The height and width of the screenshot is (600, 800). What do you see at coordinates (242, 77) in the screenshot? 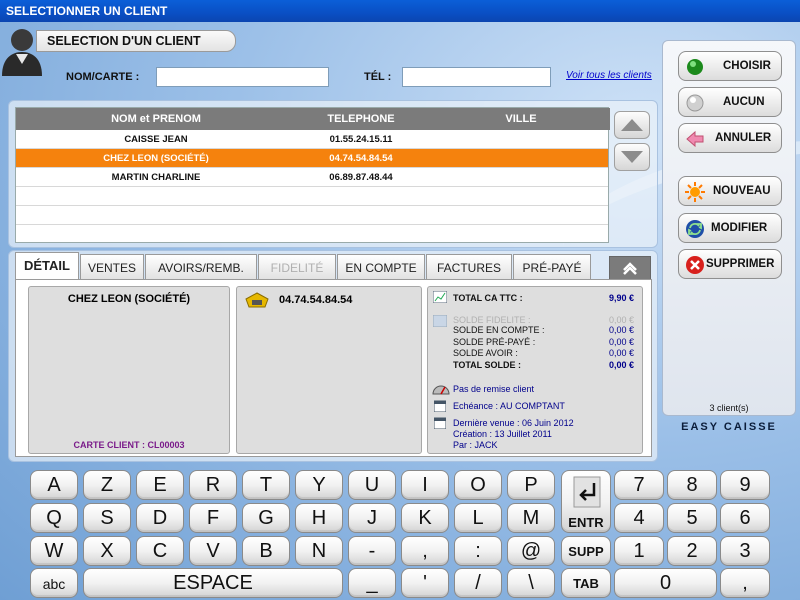
I see `name-card-input` at bounding box center [242, 77].